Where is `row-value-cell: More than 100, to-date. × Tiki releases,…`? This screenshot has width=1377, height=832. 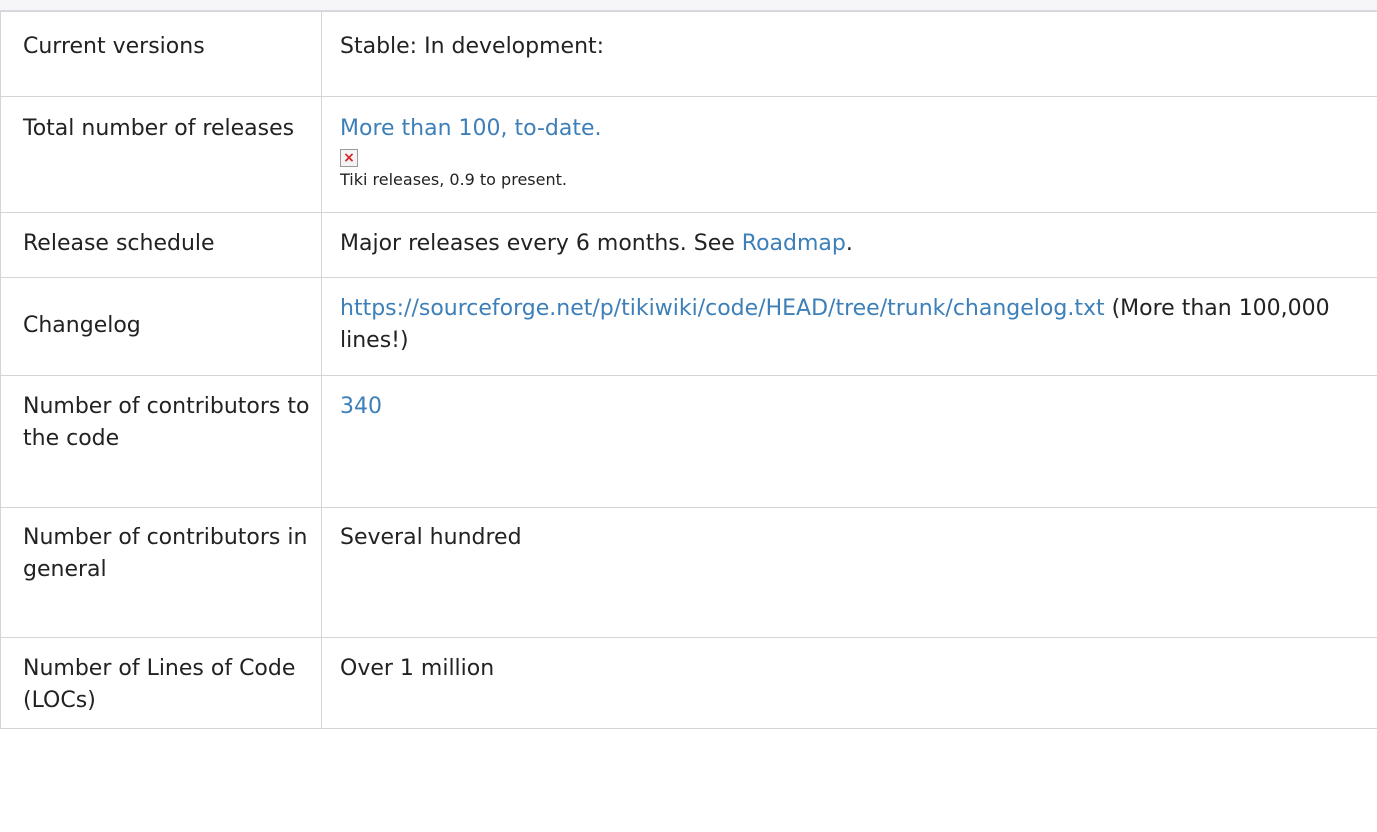
row-value-cell: More than 100, to-date. × Tiki releases,… is located at coordinates (849, 154).